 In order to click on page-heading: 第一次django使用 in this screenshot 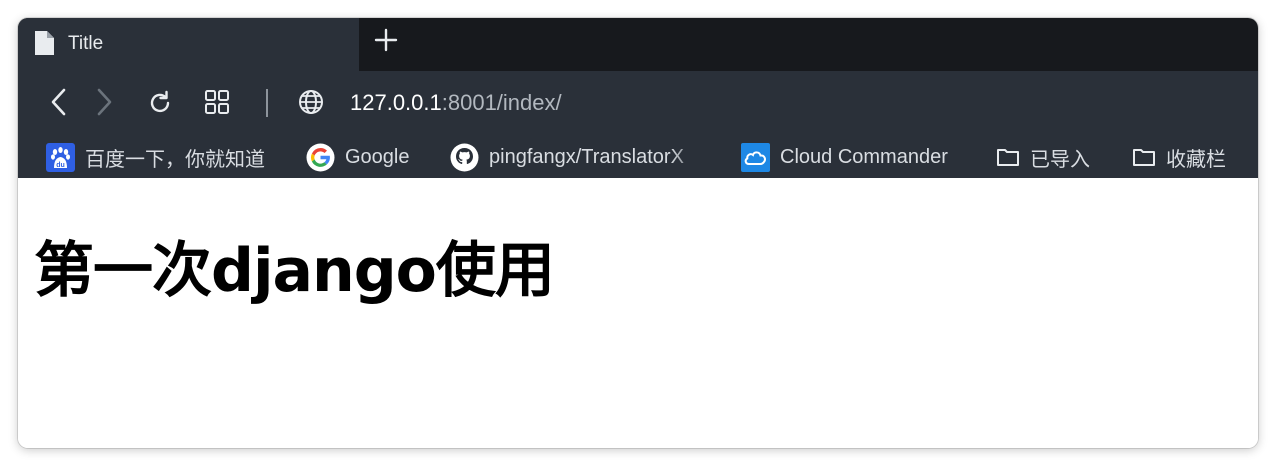, I will do `click(294, 271)`.